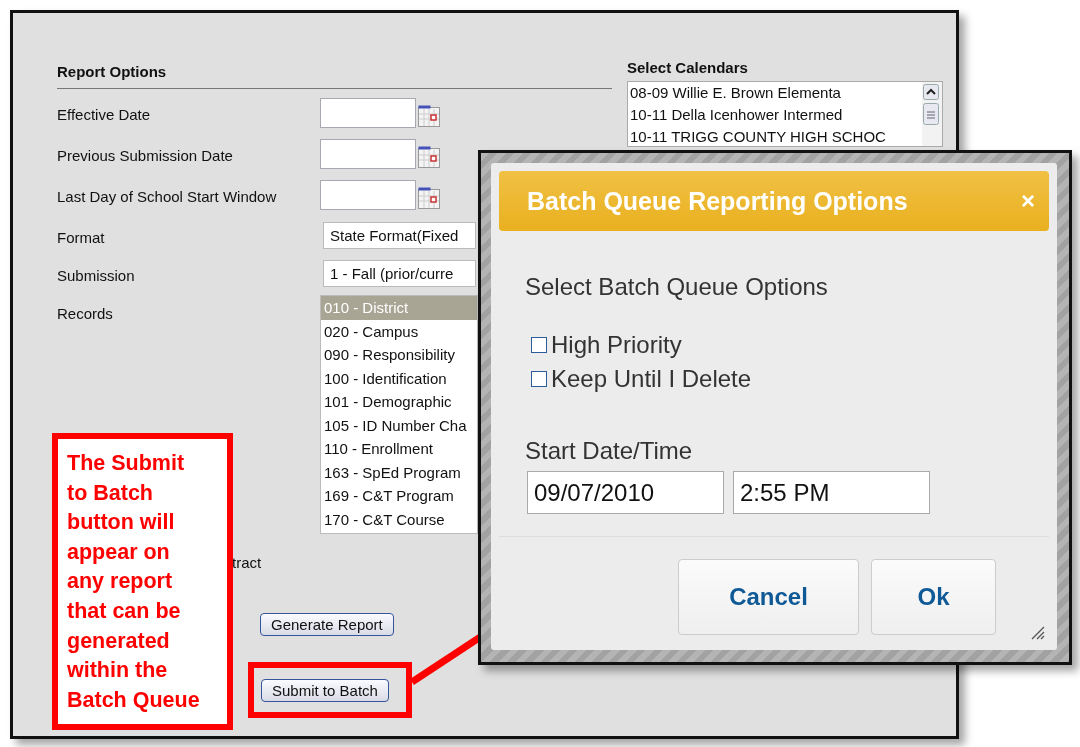 The width and height of the screenshot is (1080, 747). Describe the element at coordinates (776, 136) in the screenshot. I see `list-item: 10-11 TRIGG COUNTY HIGH SCHOC` at that location.